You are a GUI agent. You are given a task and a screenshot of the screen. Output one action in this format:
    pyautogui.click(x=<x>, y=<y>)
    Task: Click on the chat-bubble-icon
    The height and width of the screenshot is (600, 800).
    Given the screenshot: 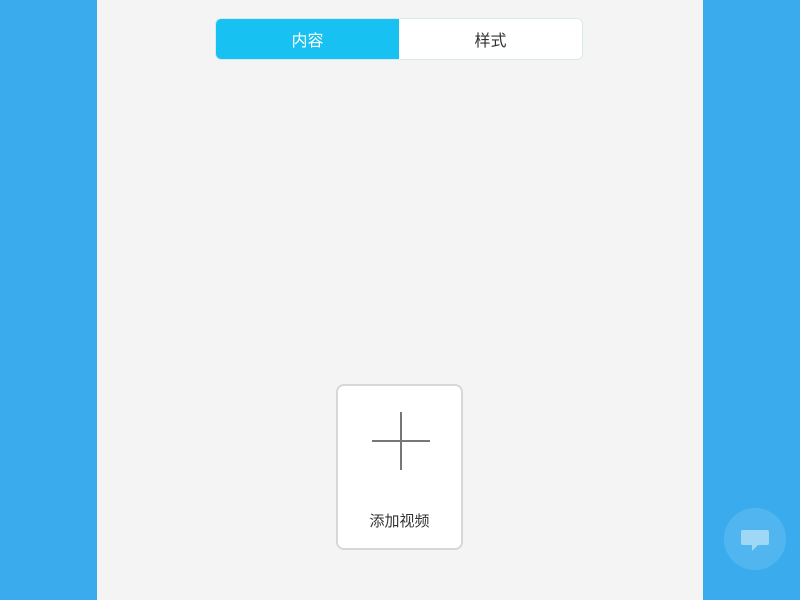 What is the action you would take?
    pyautogui.click(x=755, y=540)
    